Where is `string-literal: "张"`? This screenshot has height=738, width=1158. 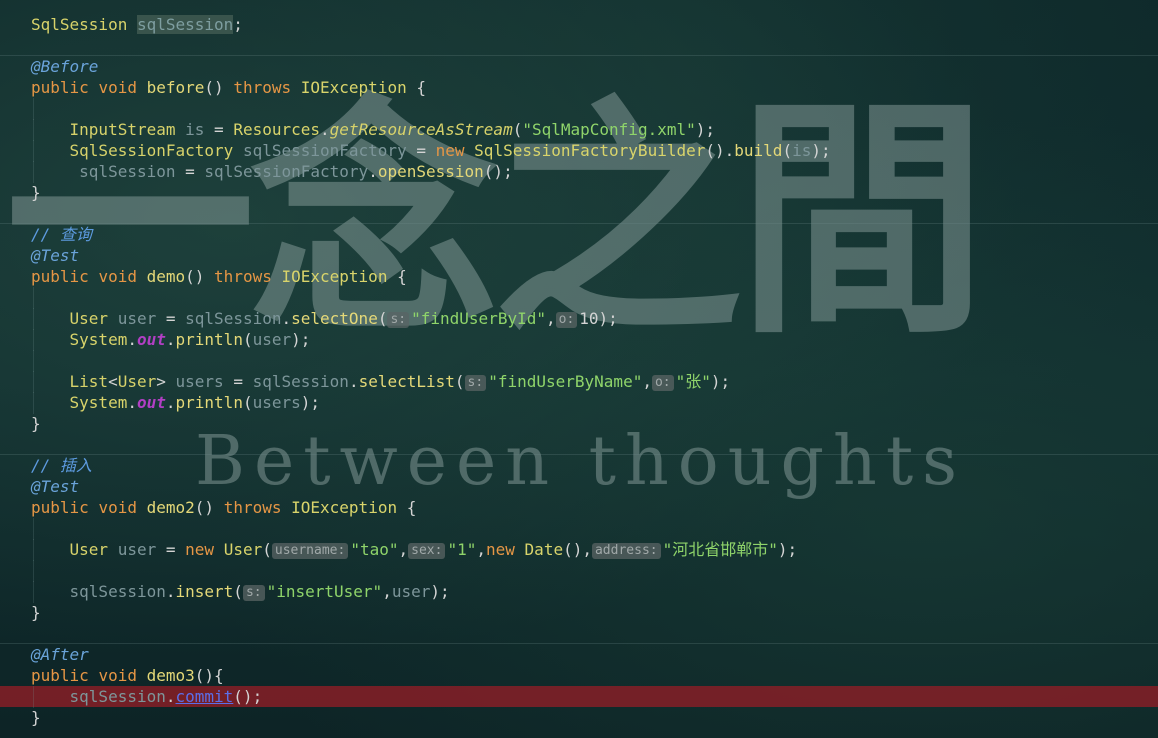 string-literal: "张" is located at coordinates (693, 381).